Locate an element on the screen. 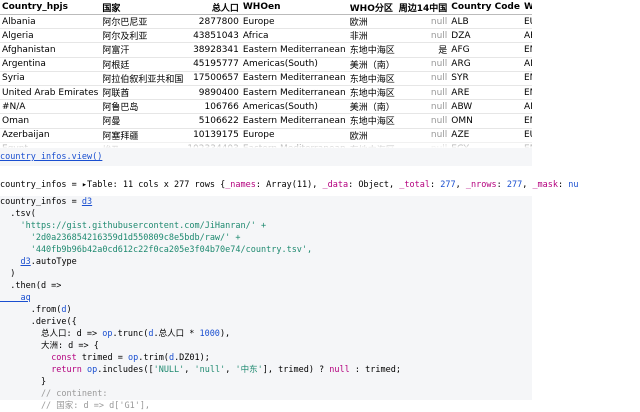  table-cell: 阿曼 is located at coordinates (143, 121).